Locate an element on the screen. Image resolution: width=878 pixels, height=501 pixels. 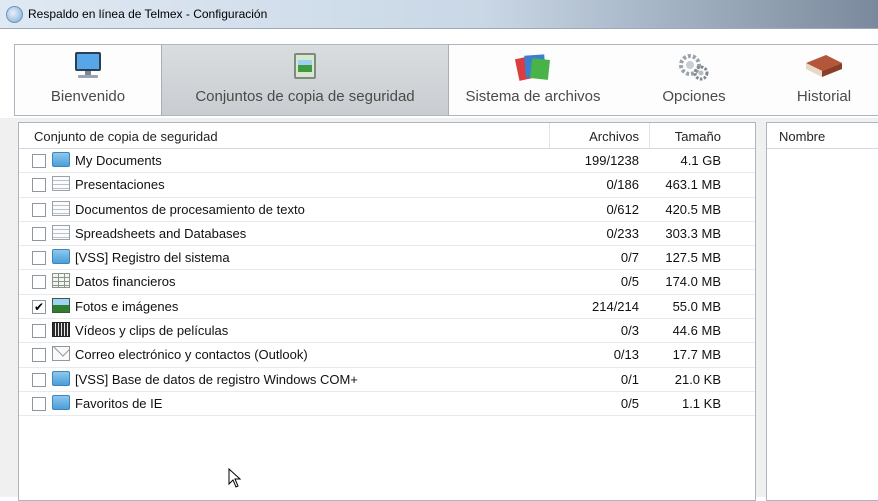
row-size: 4.1 GB is located at coordinates (700, 160).